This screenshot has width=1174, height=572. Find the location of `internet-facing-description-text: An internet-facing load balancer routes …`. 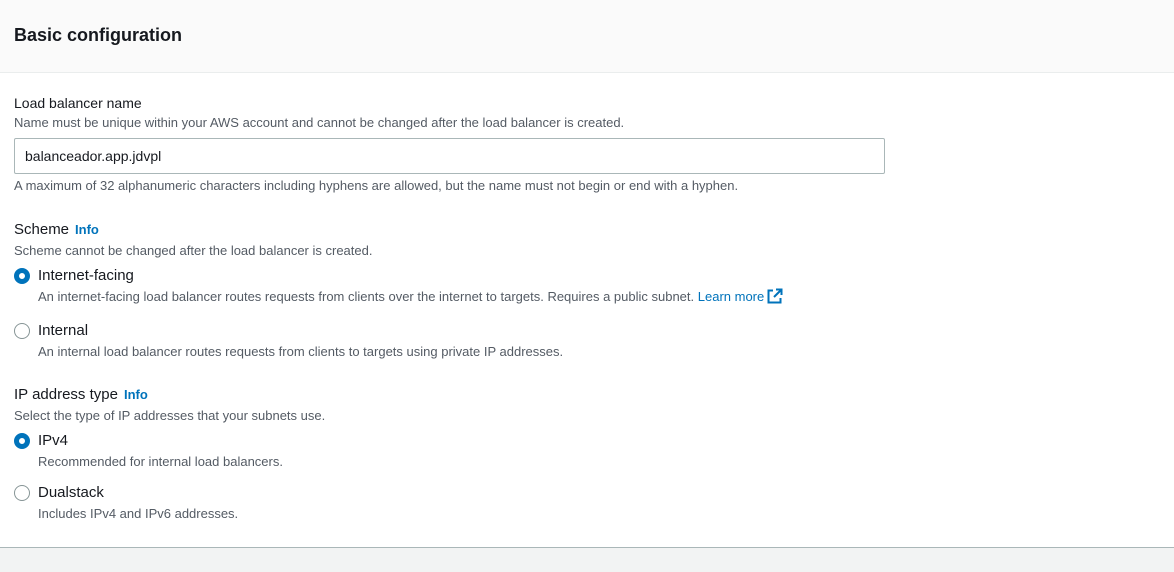

internet-facing-description-text: An internet-facing load balancer routes … is located at coordinates (366, 296).